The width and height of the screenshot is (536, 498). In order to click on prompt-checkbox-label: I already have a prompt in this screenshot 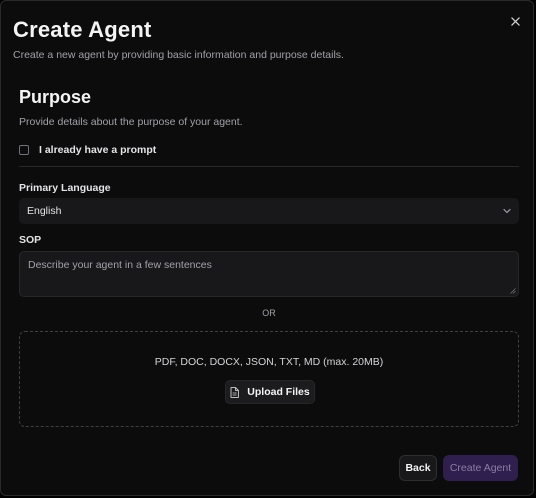, I will do `click(98, 150)`.